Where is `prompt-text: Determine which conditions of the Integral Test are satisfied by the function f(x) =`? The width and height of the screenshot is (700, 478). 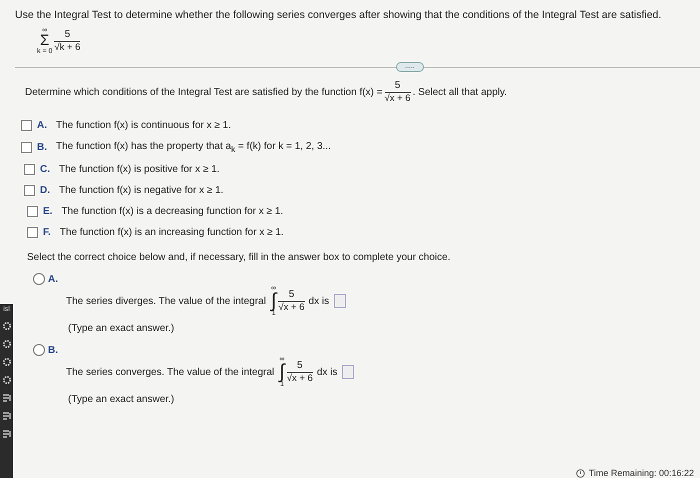
prompt-text: Determine which conditions of the Integral Test are satisfied by the function f(x) = is located at coordinates (203, 92).